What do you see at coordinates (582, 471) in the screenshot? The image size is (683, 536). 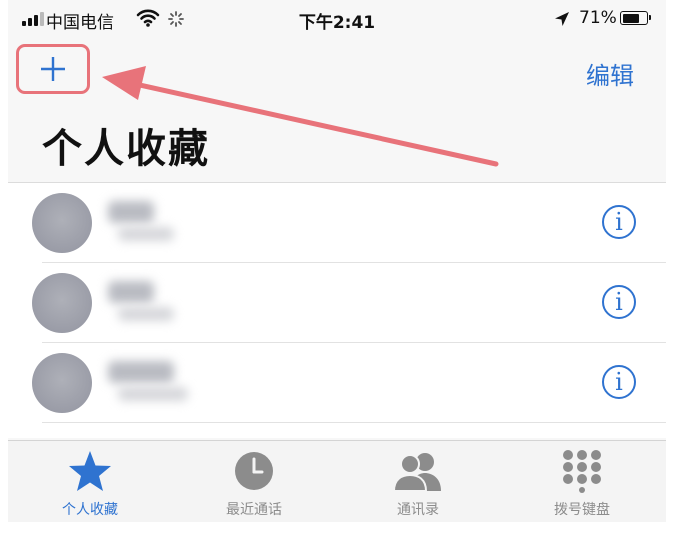 I see `keypad-icon` at bounding box center [582, 471].